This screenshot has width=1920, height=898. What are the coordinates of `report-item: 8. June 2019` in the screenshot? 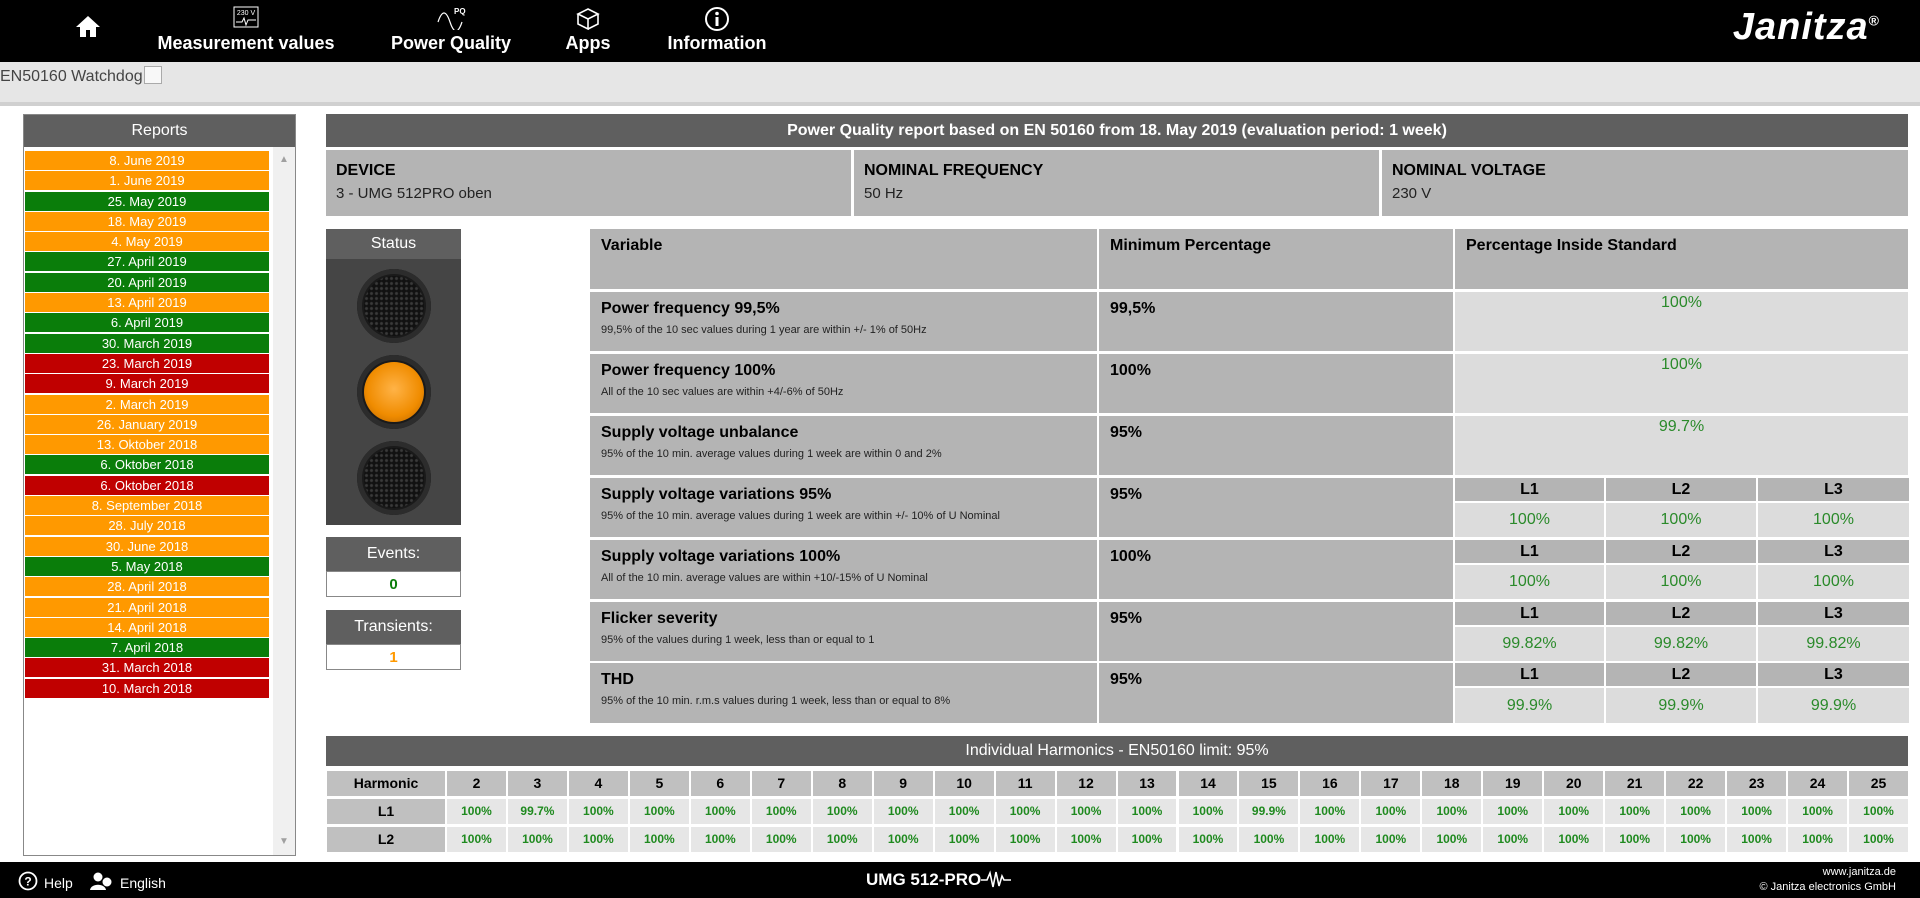 It's located at (147, 160).